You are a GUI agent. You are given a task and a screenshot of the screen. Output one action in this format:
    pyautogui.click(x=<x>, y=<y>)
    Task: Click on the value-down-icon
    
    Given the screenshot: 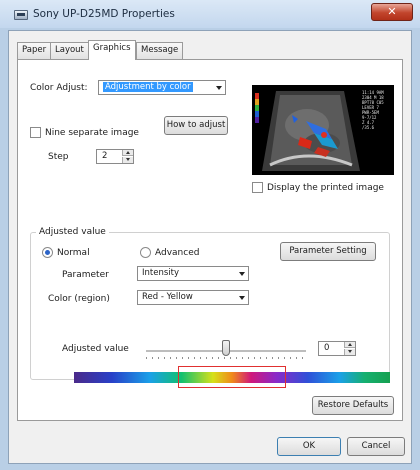 What is the action you would take?
    pyautogui.click(x=349, y=352)
    